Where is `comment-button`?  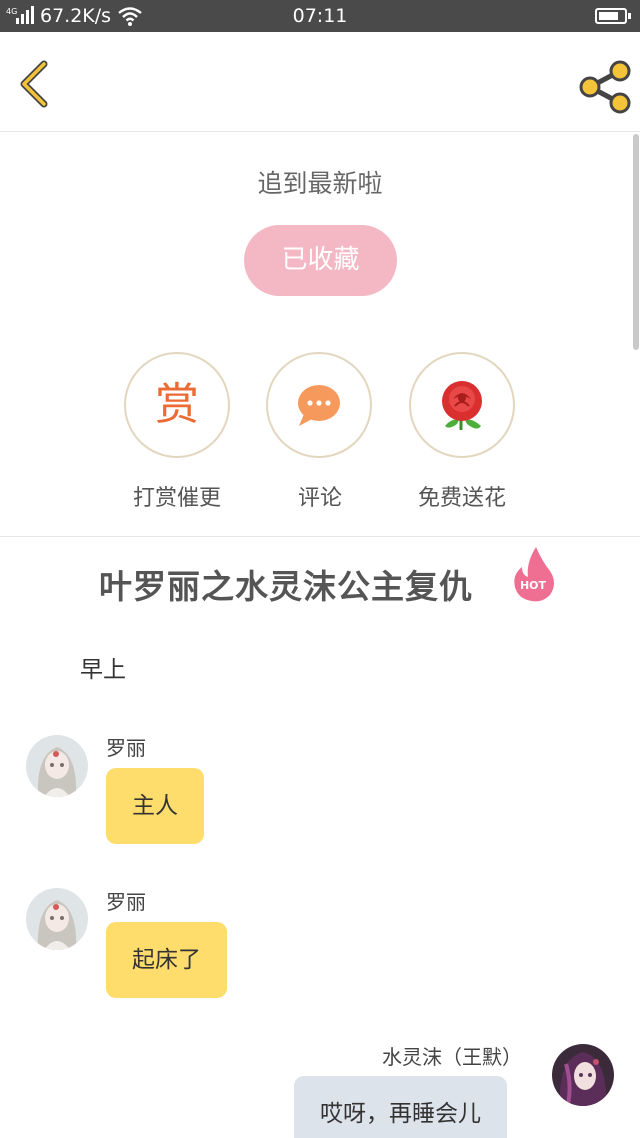
comment-button is located at coordinates (319, 405).